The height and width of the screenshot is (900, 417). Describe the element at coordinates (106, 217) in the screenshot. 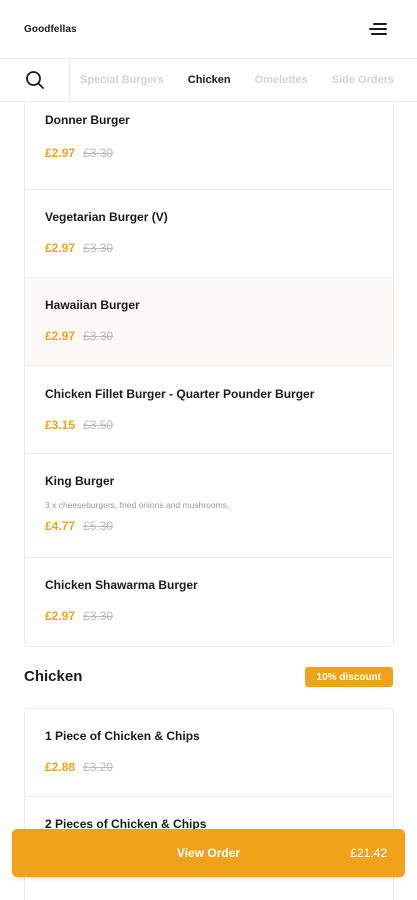

I see `item-name: Vegetarian Burger (V)` at that location.